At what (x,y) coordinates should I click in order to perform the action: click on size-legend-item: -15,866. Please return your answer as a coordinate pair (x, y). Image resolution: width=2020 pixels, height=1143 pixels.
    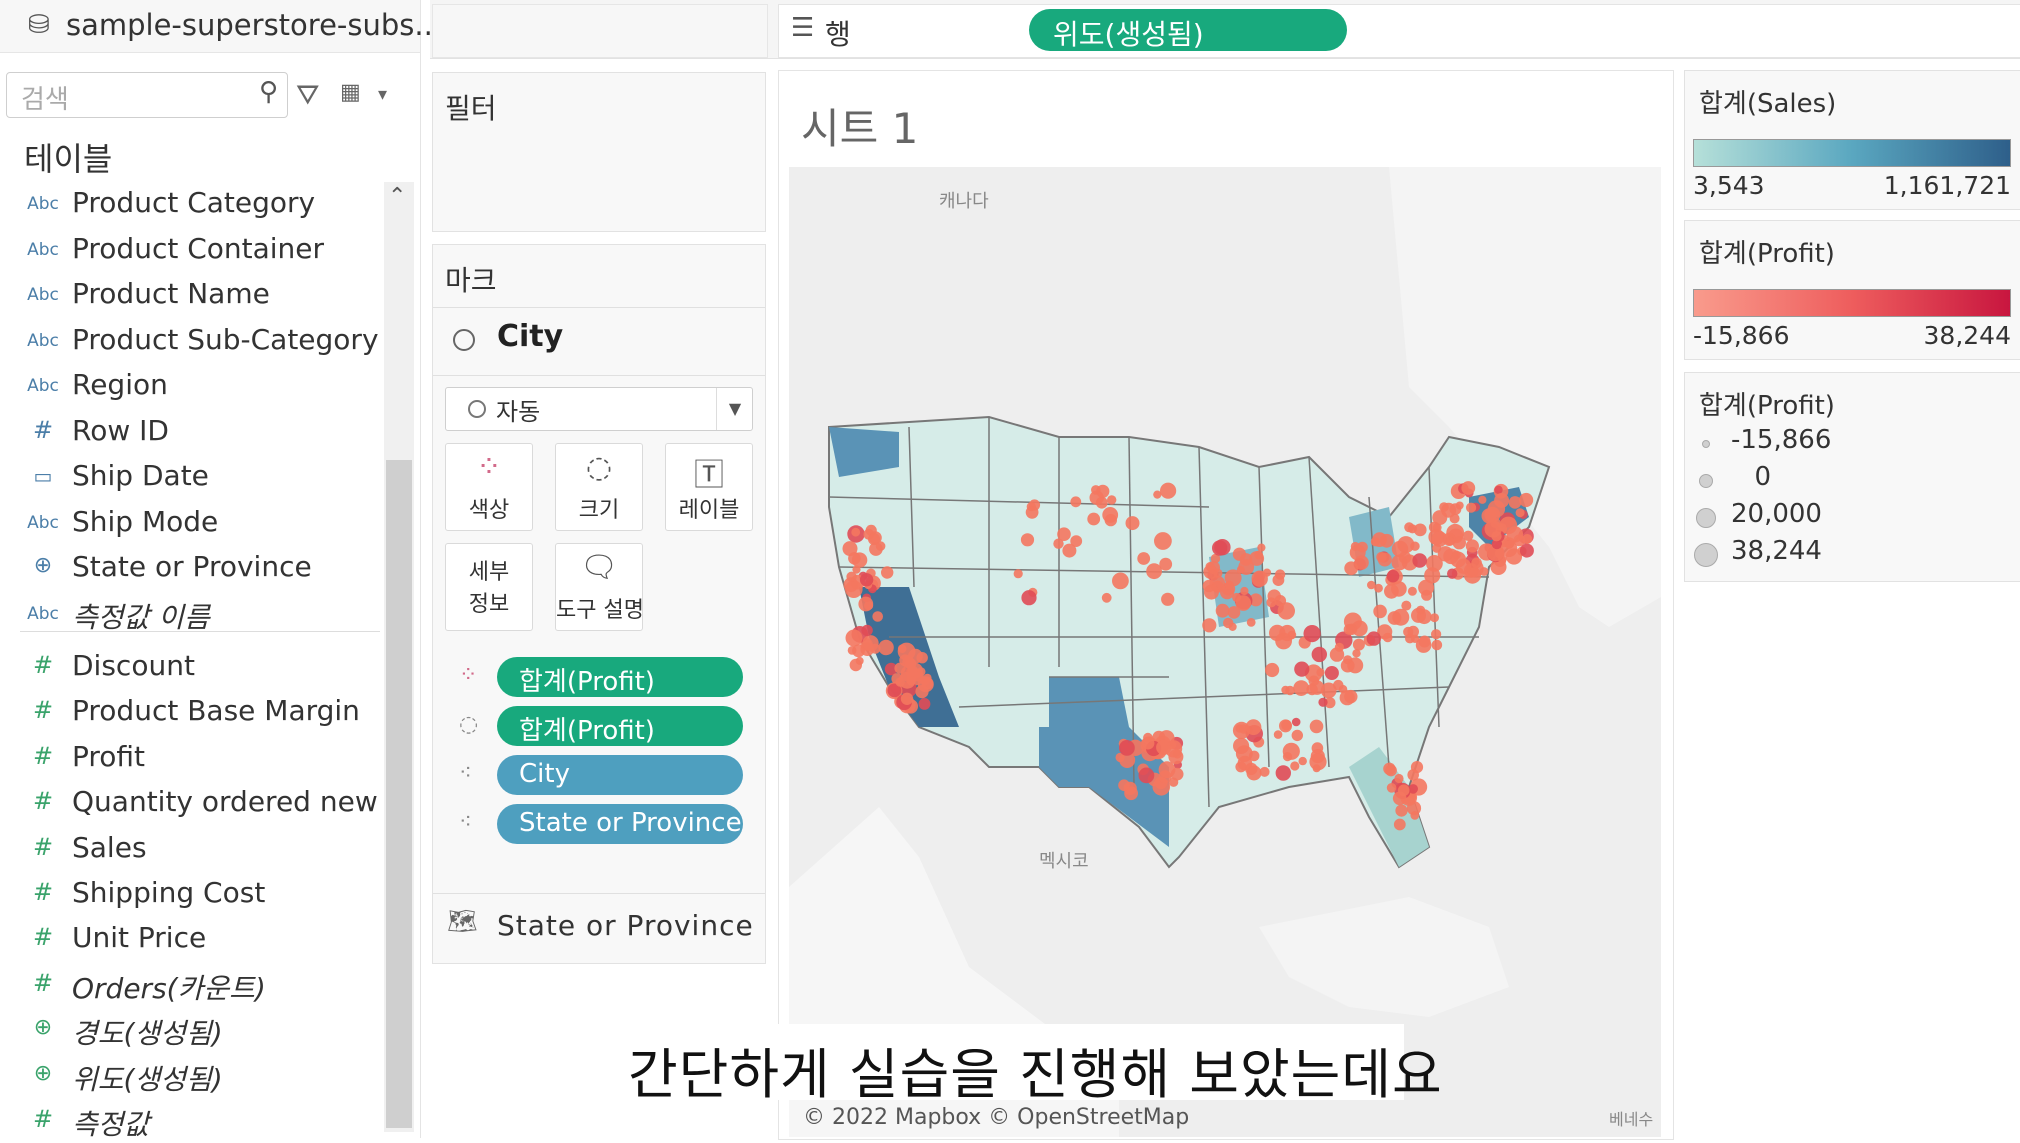
    Looking at the image, I should click on (1852, 443).